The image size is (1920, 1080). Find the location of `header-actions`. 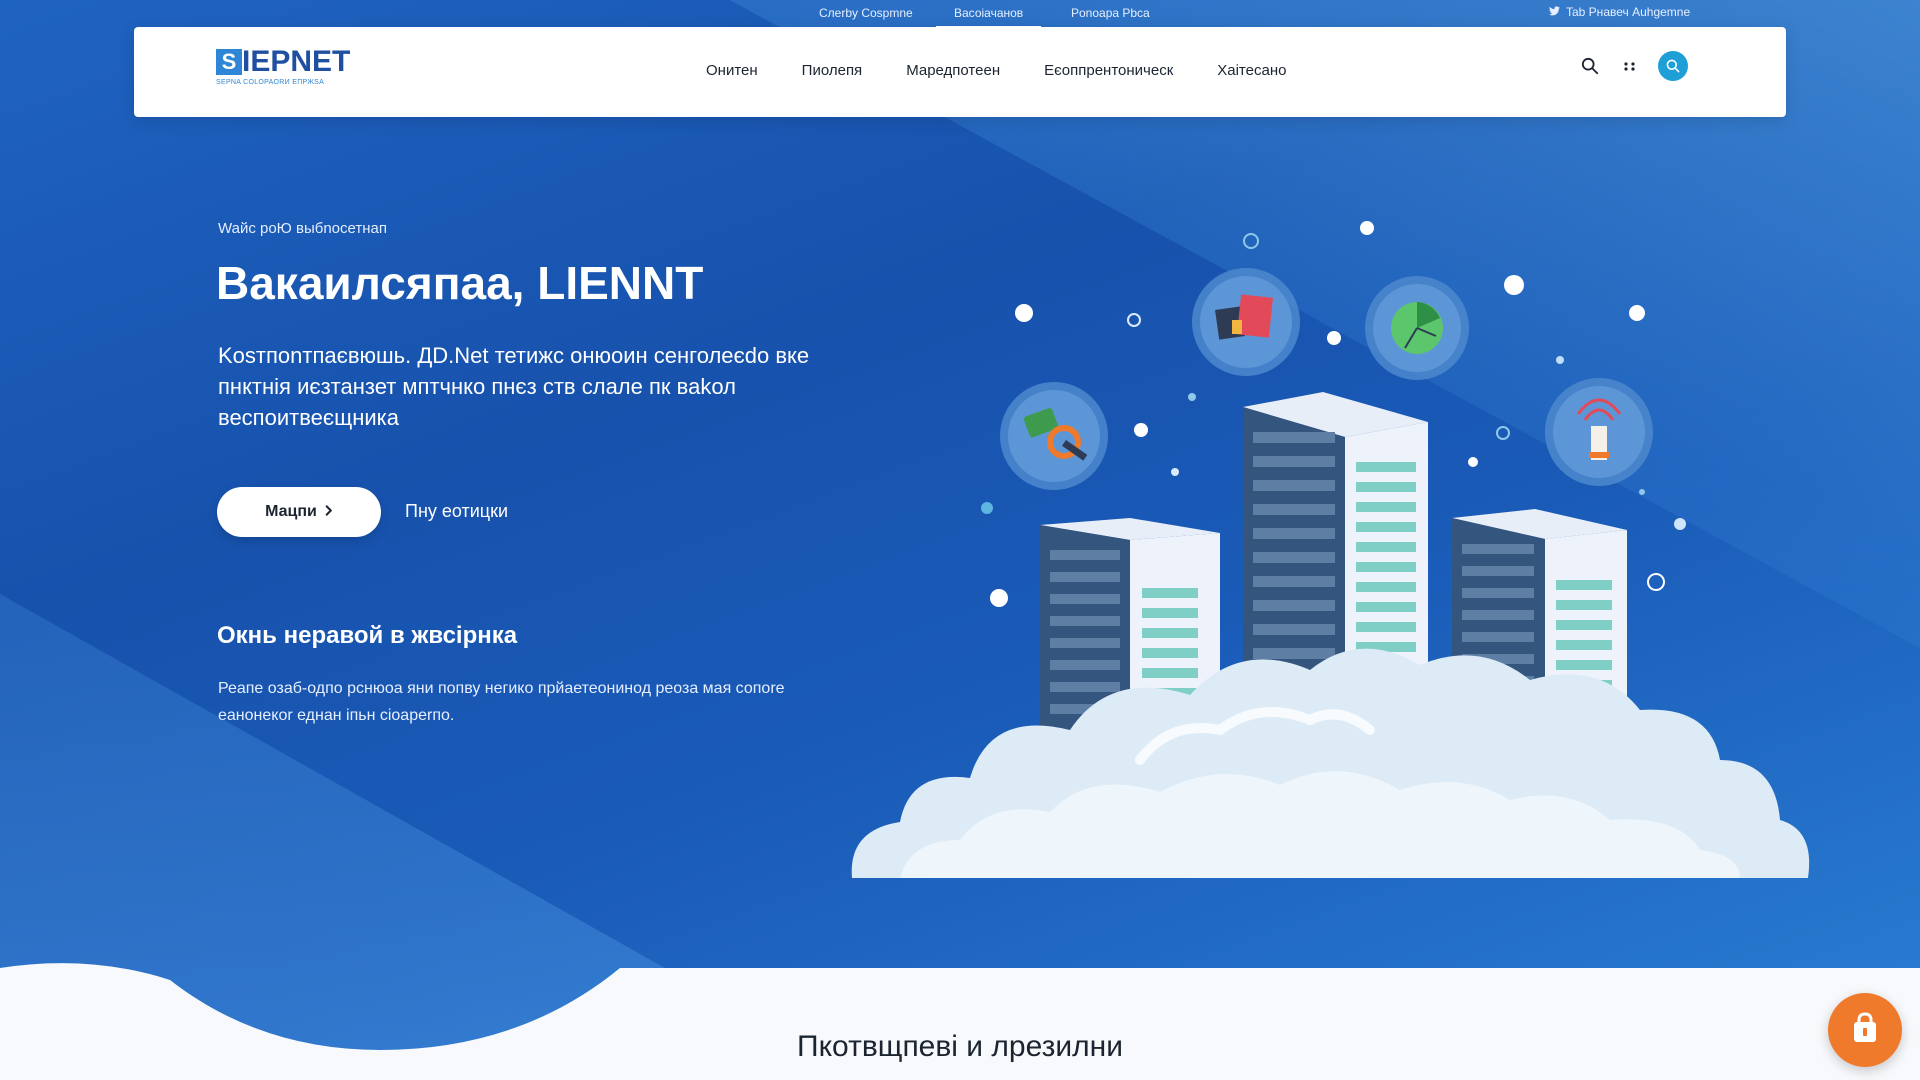

header-actions is located at coordinates (1633, 66).